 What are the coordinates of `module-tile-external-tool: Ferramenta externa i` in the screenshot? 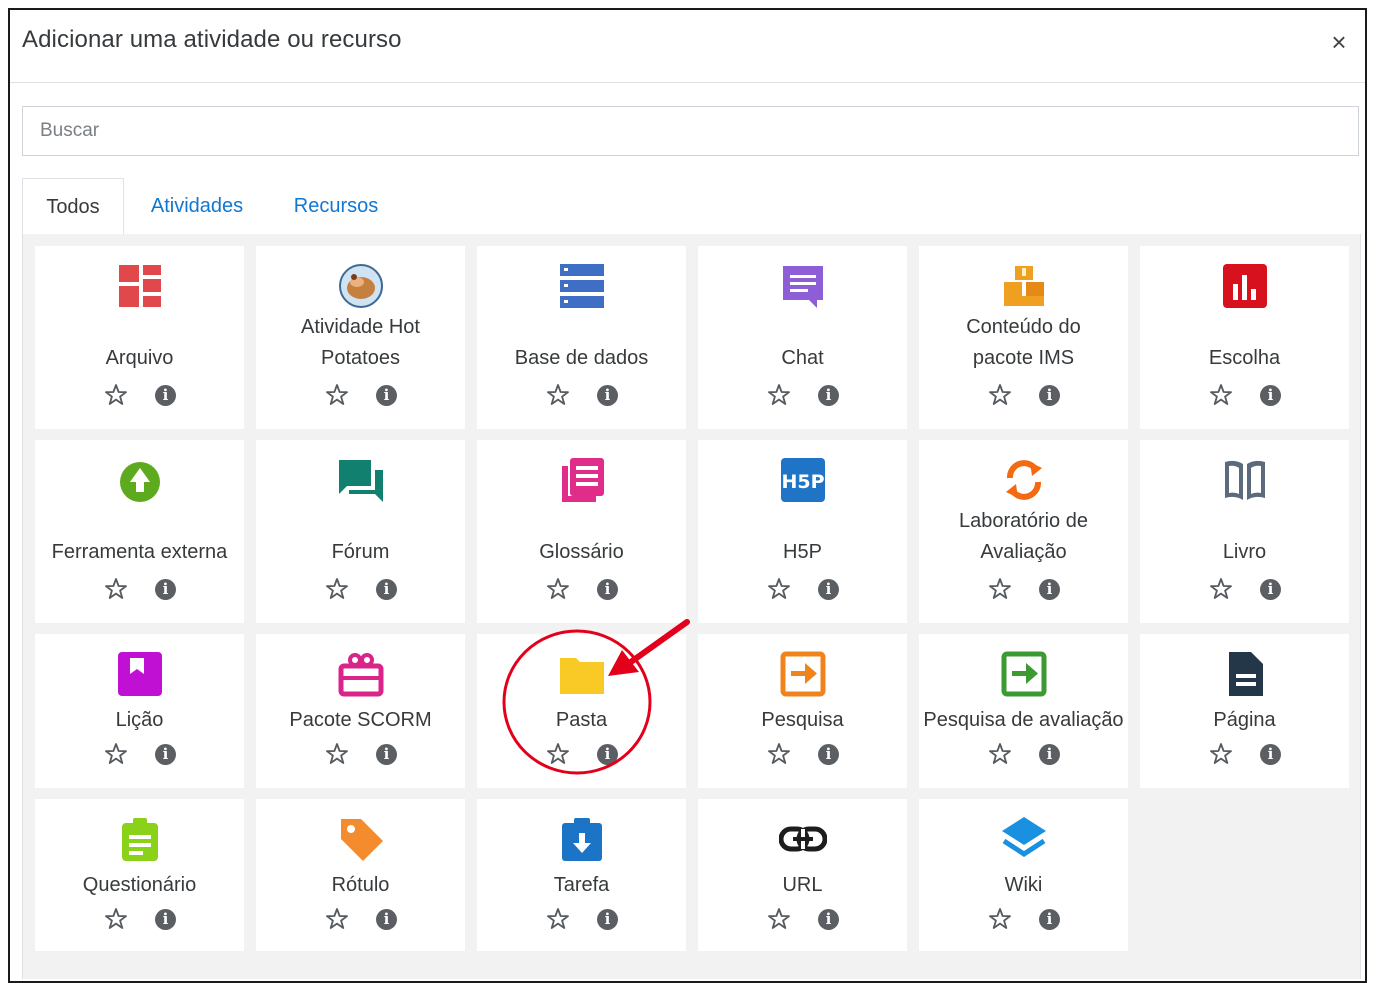 It's located at (139, 531).